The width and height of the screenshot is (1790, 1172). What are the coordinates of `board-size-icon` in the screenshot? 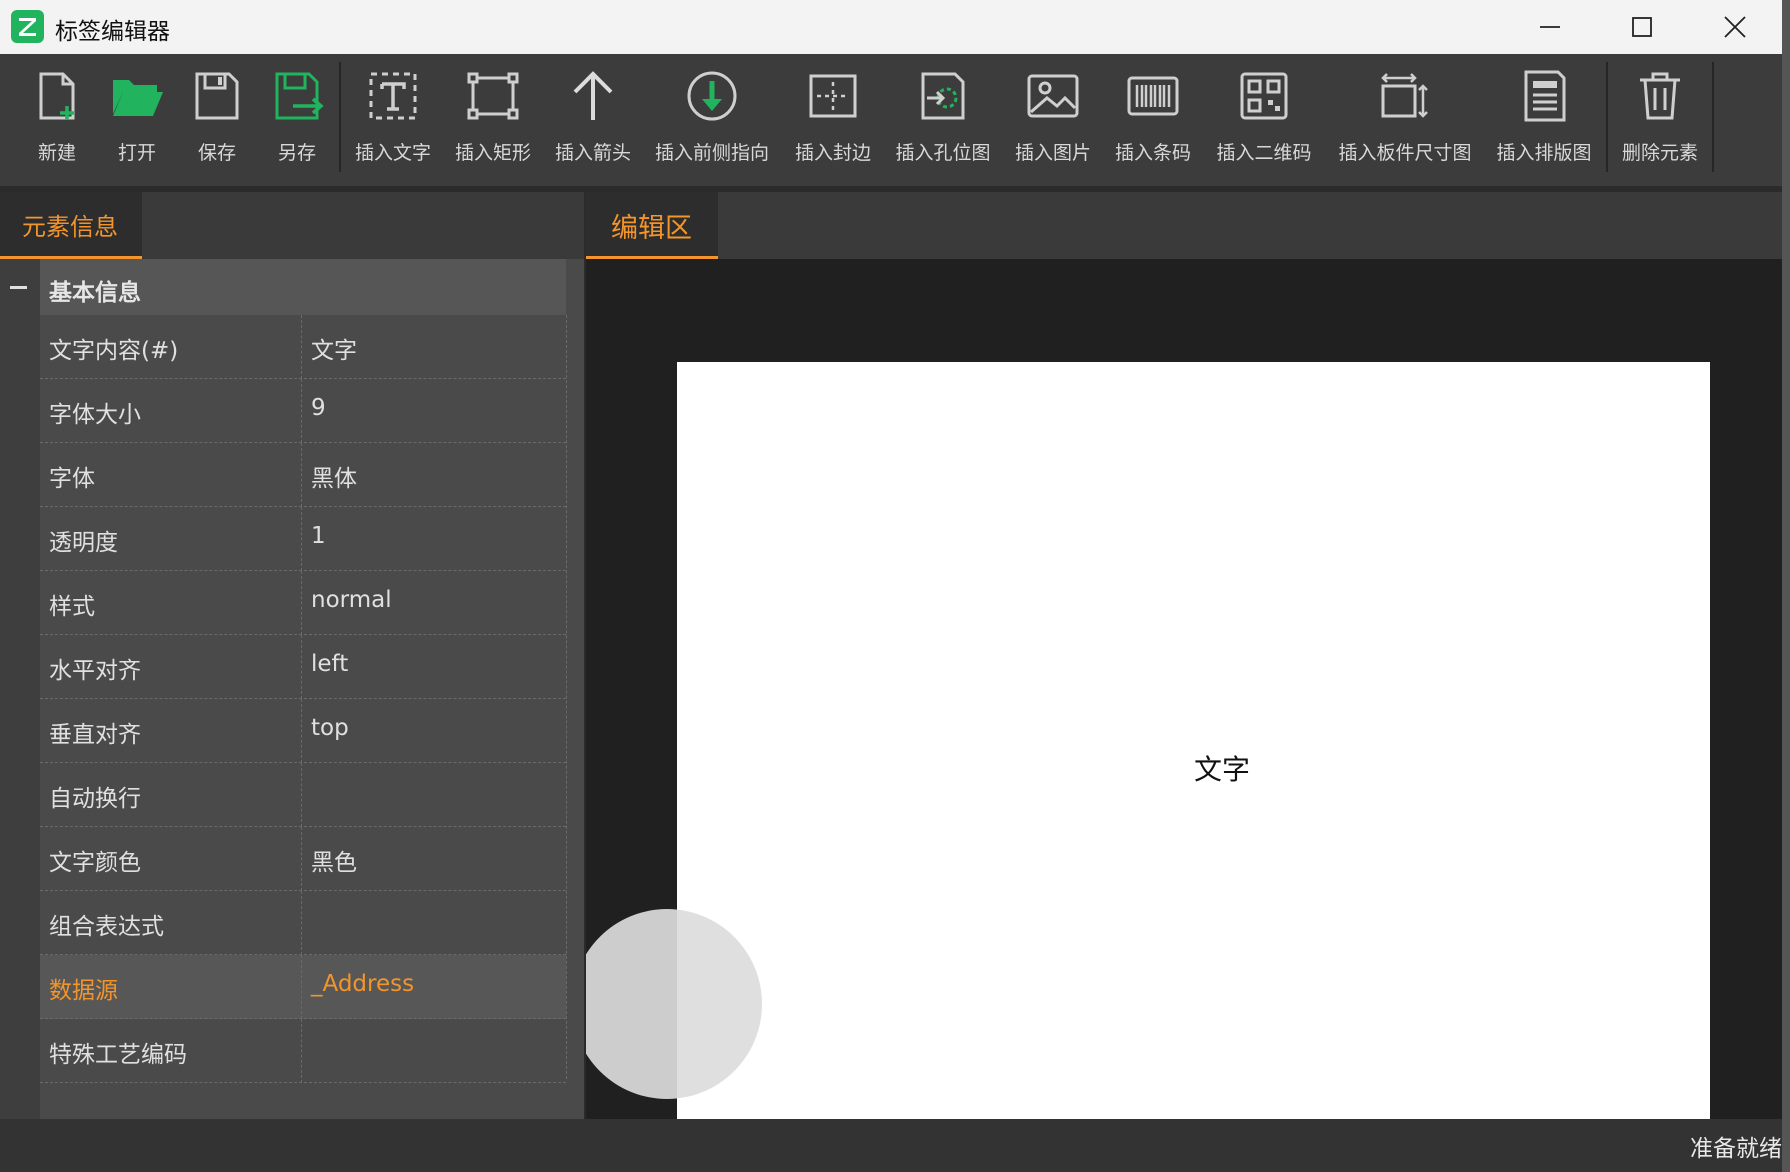 It's located at (1404, 95).